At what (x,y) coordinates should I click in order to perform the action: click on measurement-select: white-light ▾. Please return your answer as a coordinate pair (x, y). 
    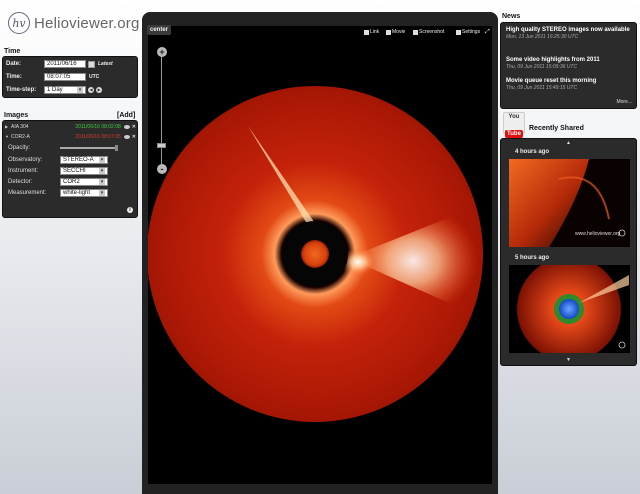
    Looking at the image, I should click on (84, 193).